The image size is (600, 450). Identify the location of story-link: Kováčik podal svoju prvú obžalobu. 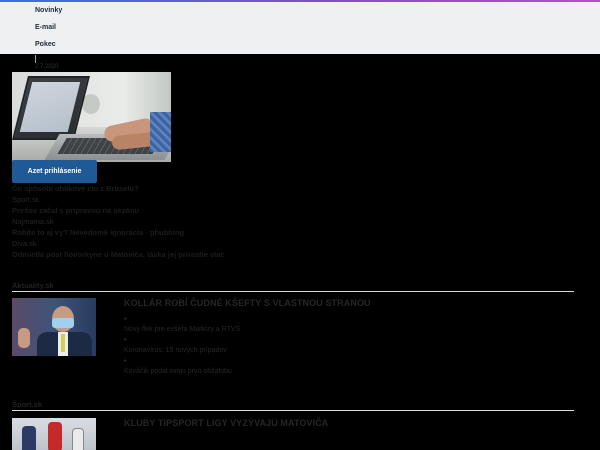
(178, 371).